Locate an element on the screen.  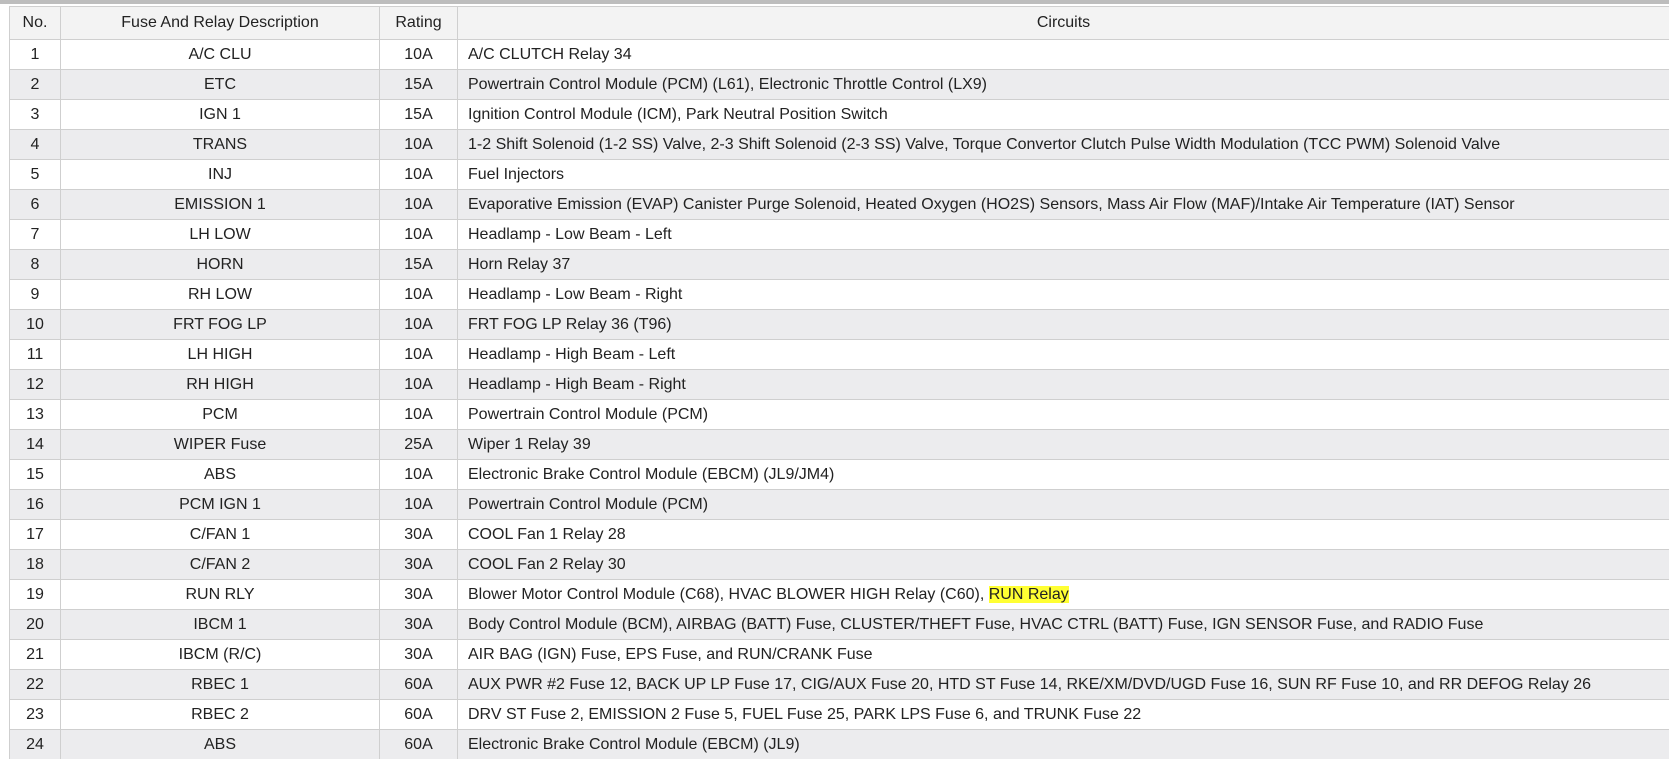
fuse-description-cell: IBCM (R/C) is located at coordinates (220, 654).